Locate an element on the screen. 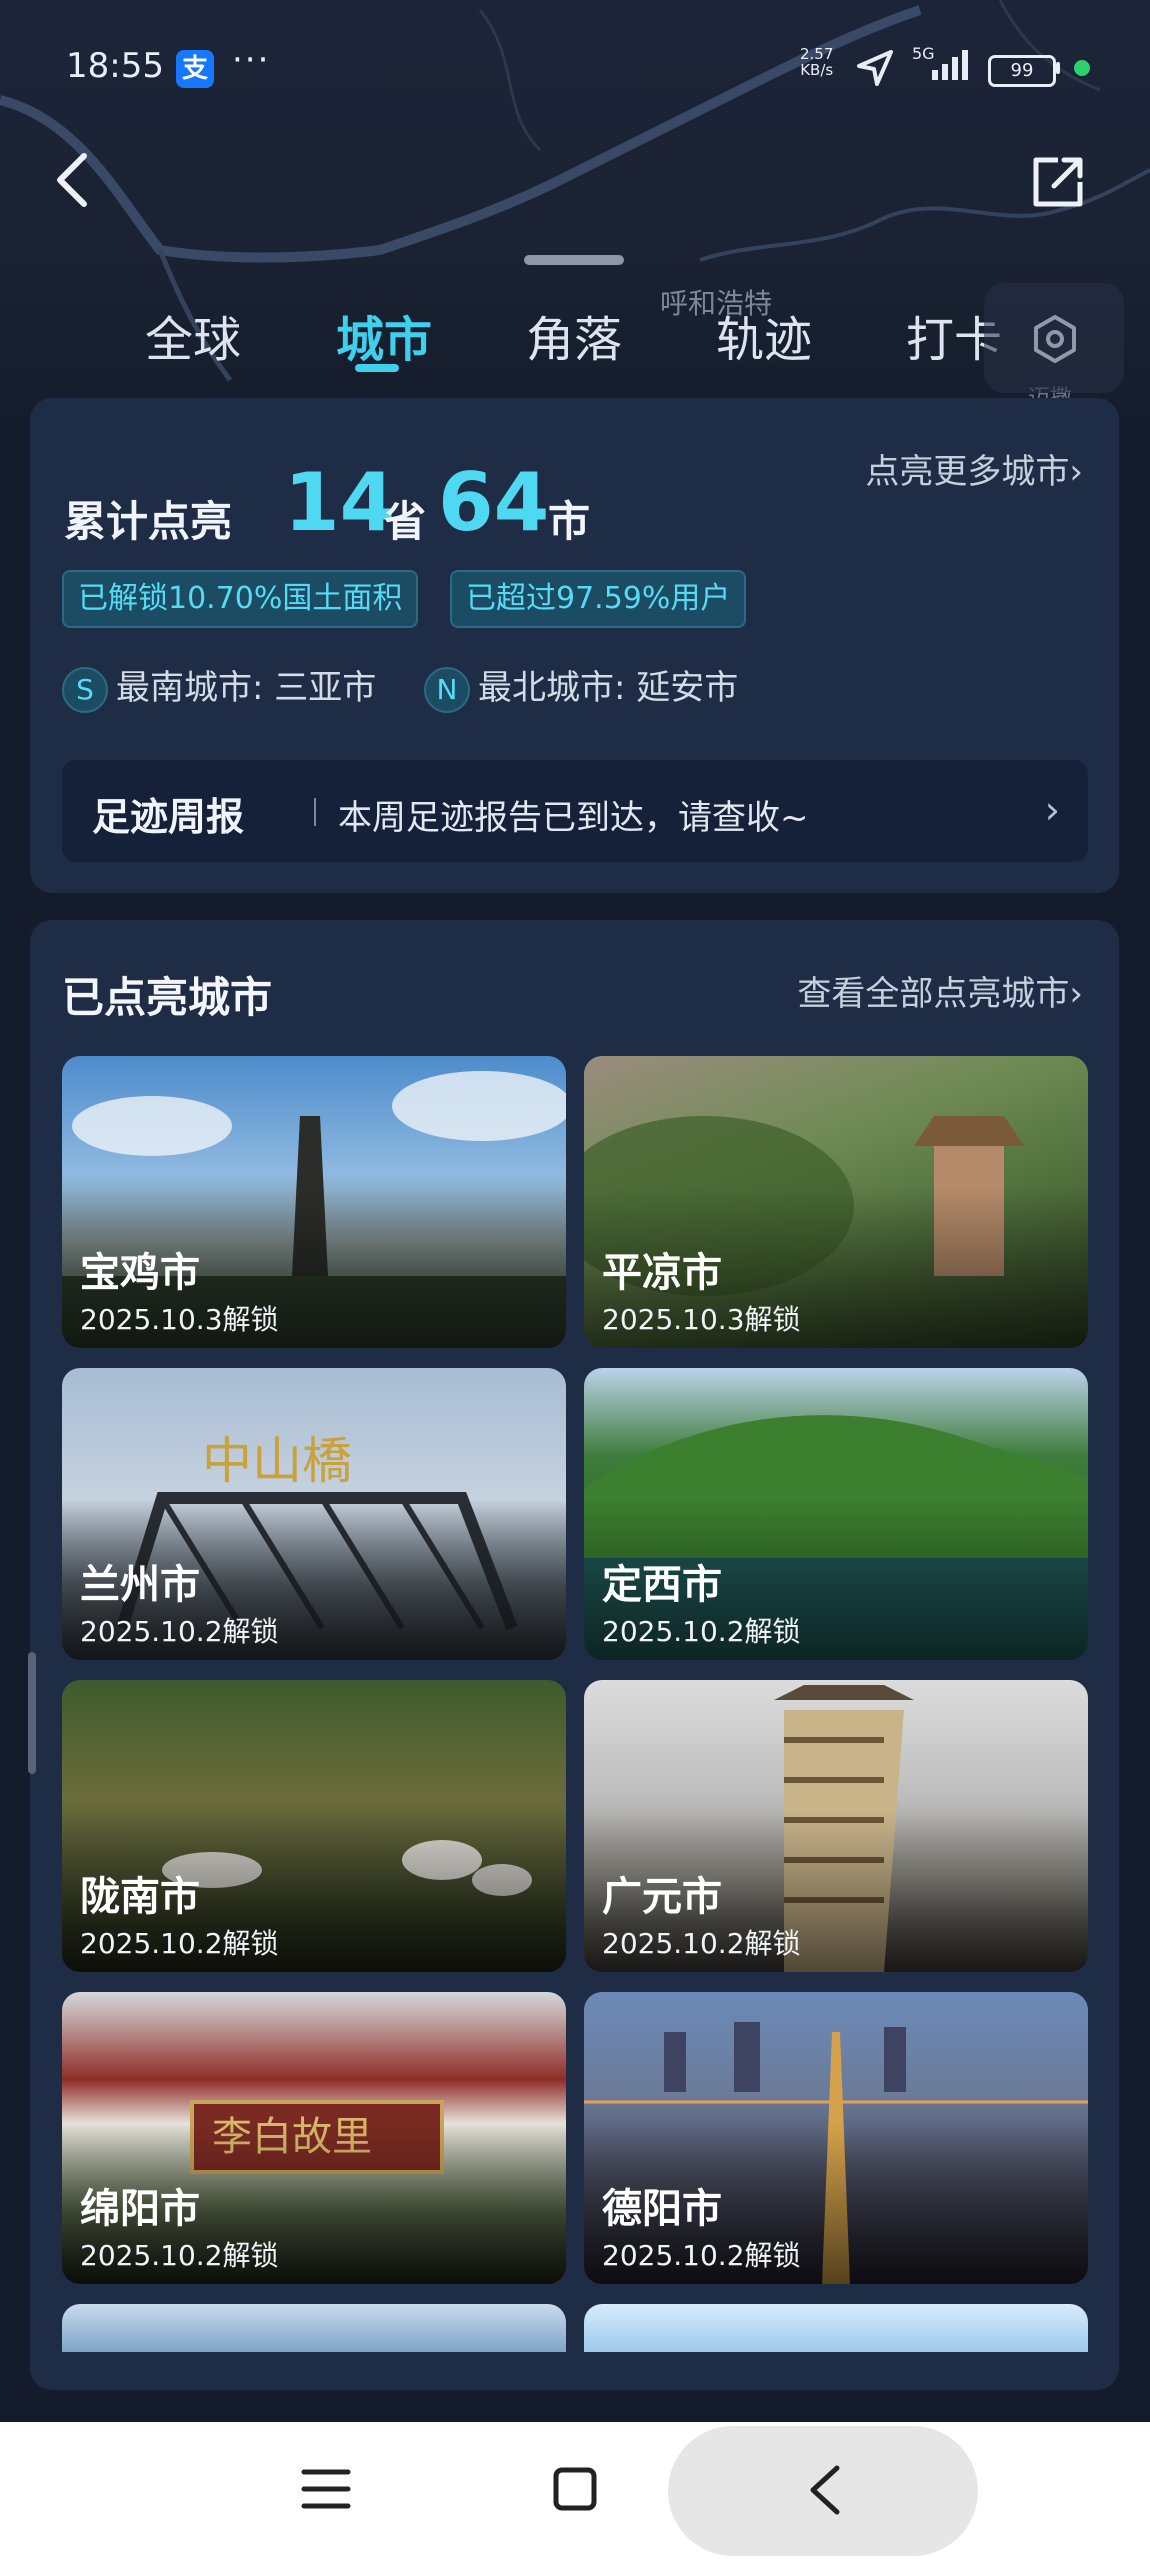 Image resolution: width=1150 pixels, height=2559 pixels. weekly-report-text: 本周足迹报告已到达，请查收~ is located at coordinates (573, 818).